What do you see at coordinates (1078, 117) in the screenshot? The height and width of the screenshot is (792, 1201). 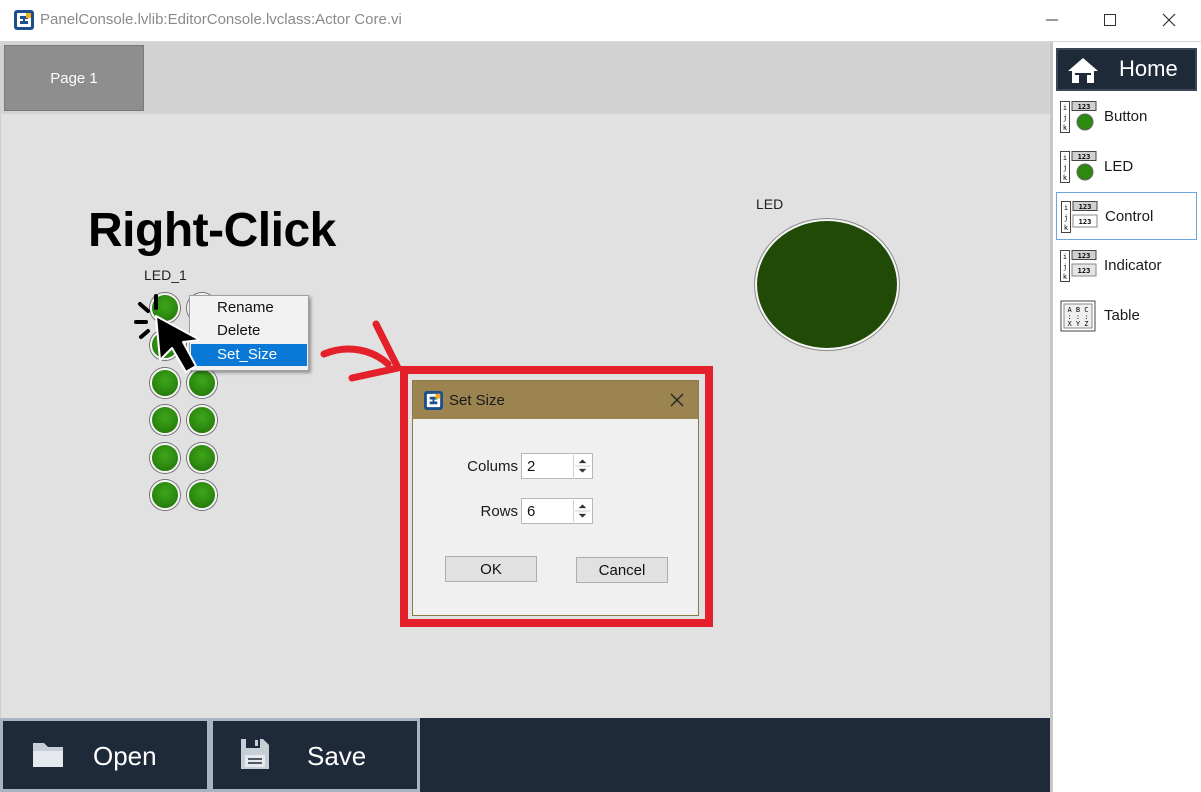 I see `button-palette-icon: i j k 123` at bounding box center [1078, 117].